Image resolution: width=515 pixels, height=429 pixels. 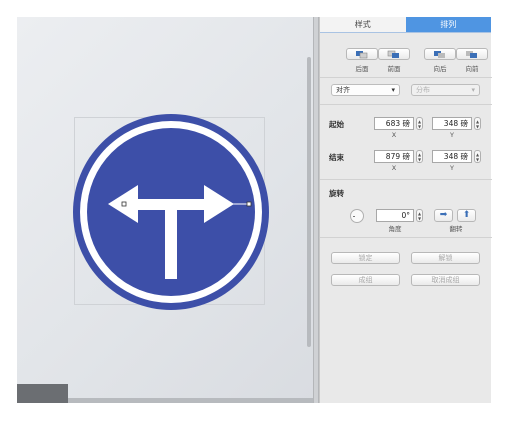 I want to click on start-y-label: Y, so click(x=452, y=135).